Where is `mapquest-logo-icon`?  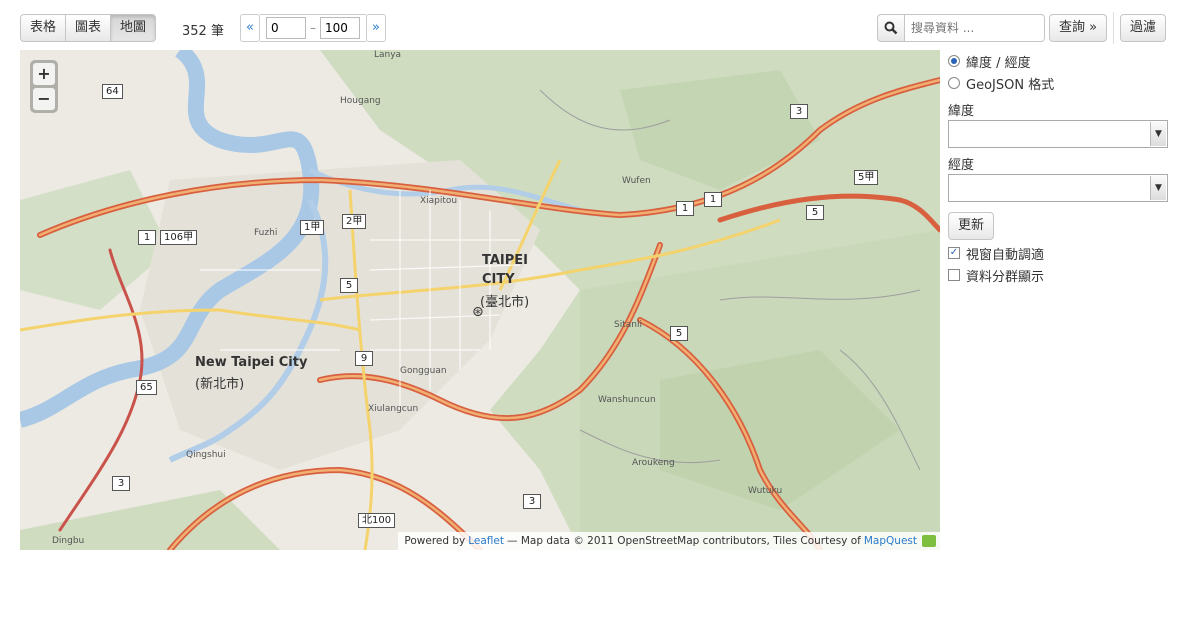 mapquest-logo-icon is located at coordinates (929, 541).